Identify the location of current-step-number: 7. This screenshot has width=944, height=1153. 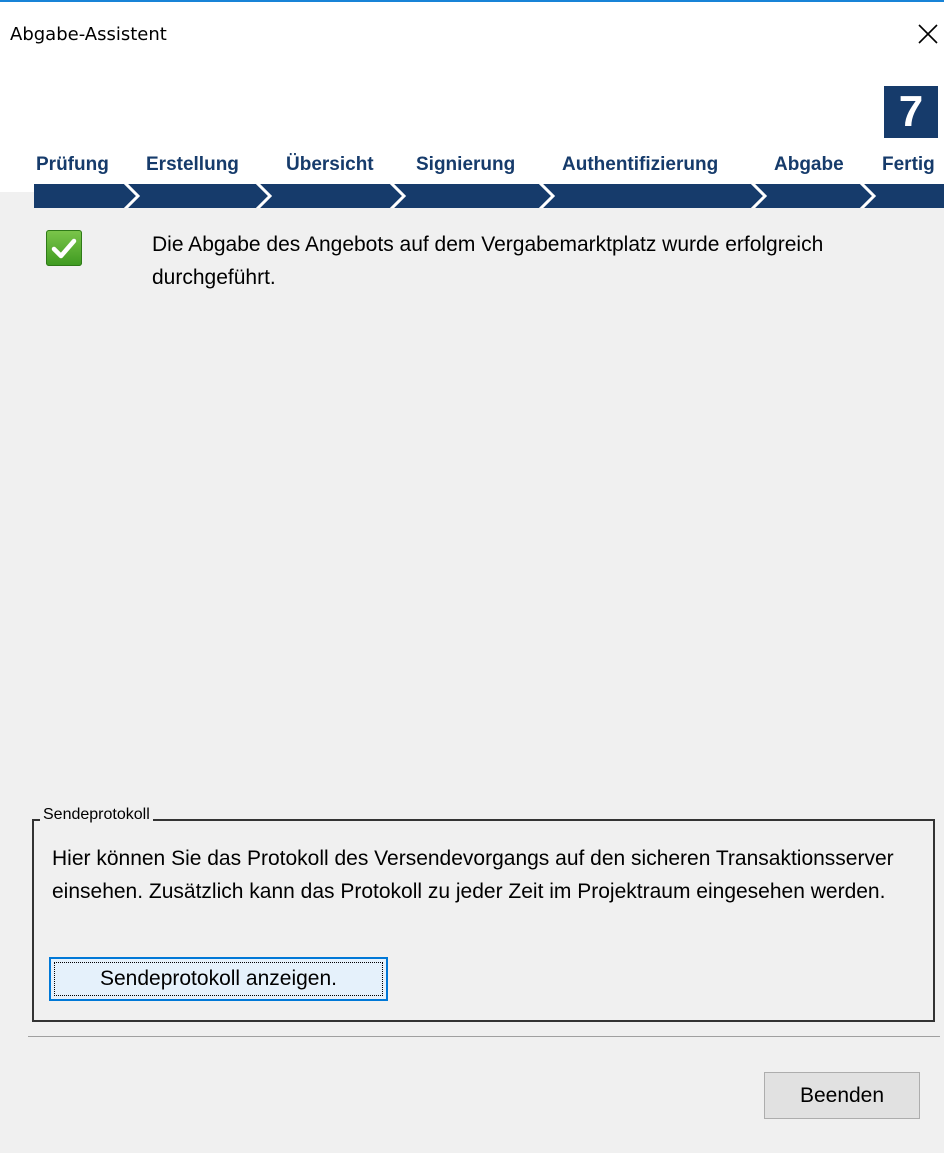
(911, 112).